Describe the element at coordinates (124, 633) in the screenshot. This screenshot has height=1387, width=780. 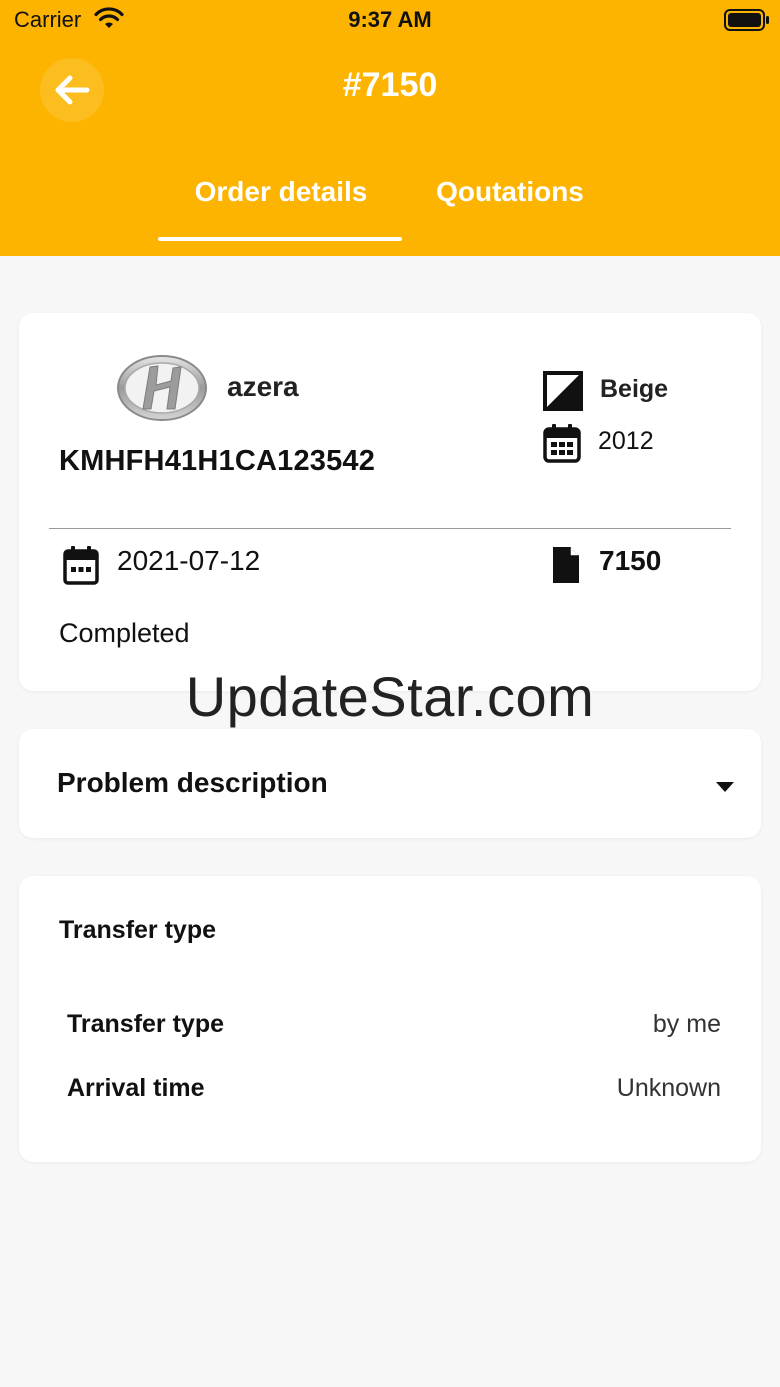
I see `order-status: Completed` at that location.